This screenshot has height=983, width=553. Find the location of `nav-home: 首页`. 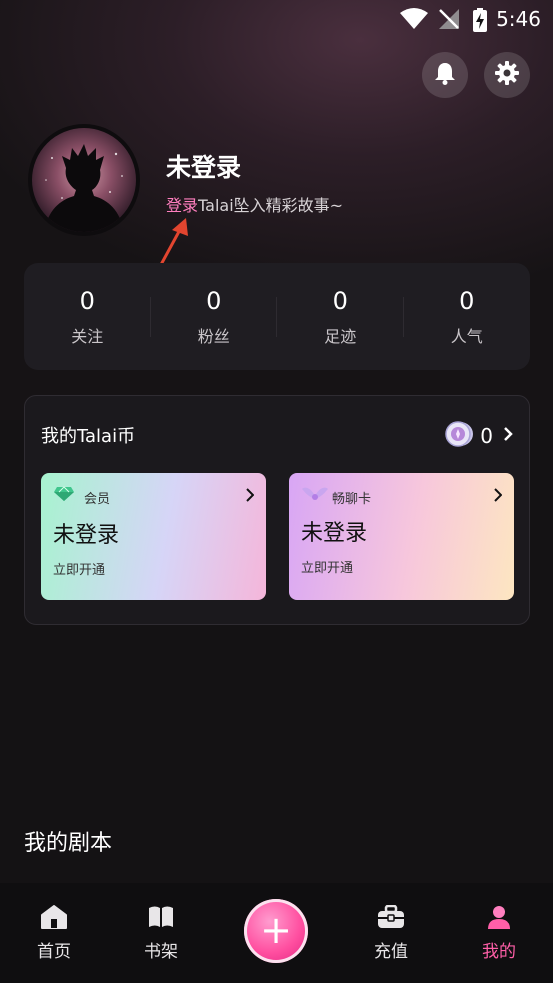

nav-home: 首页 is located at coordinates (54, 933).